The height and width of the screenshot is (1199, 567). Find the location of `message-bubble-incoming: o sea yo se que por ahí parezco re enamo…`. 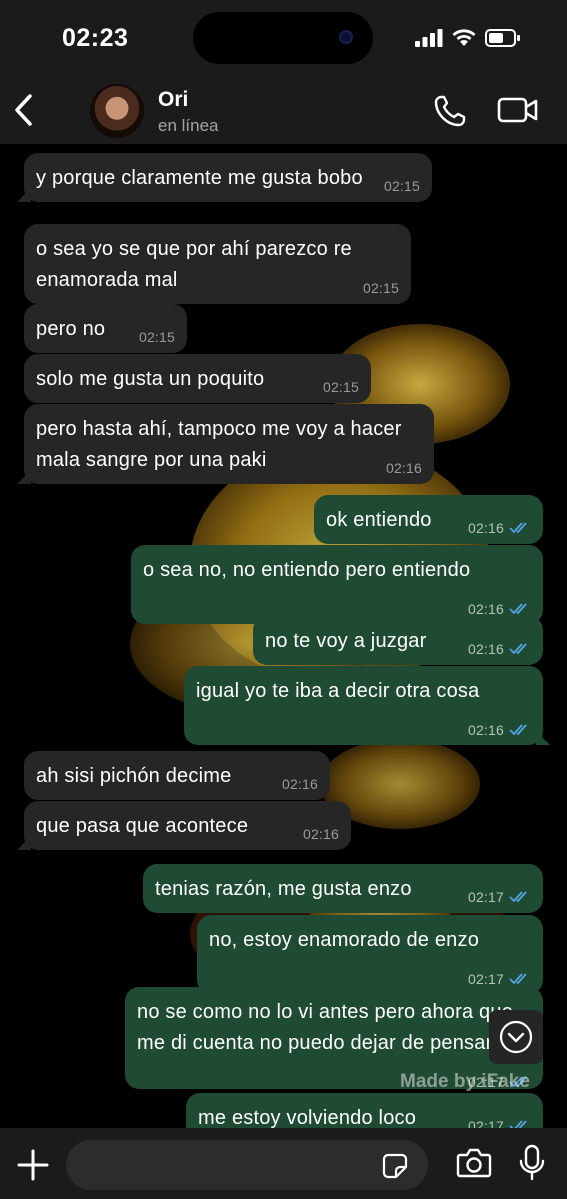

message-bubble-incoming: o sea yo se que por ahí parezco re enamo… is located at coordinates (217, 264).